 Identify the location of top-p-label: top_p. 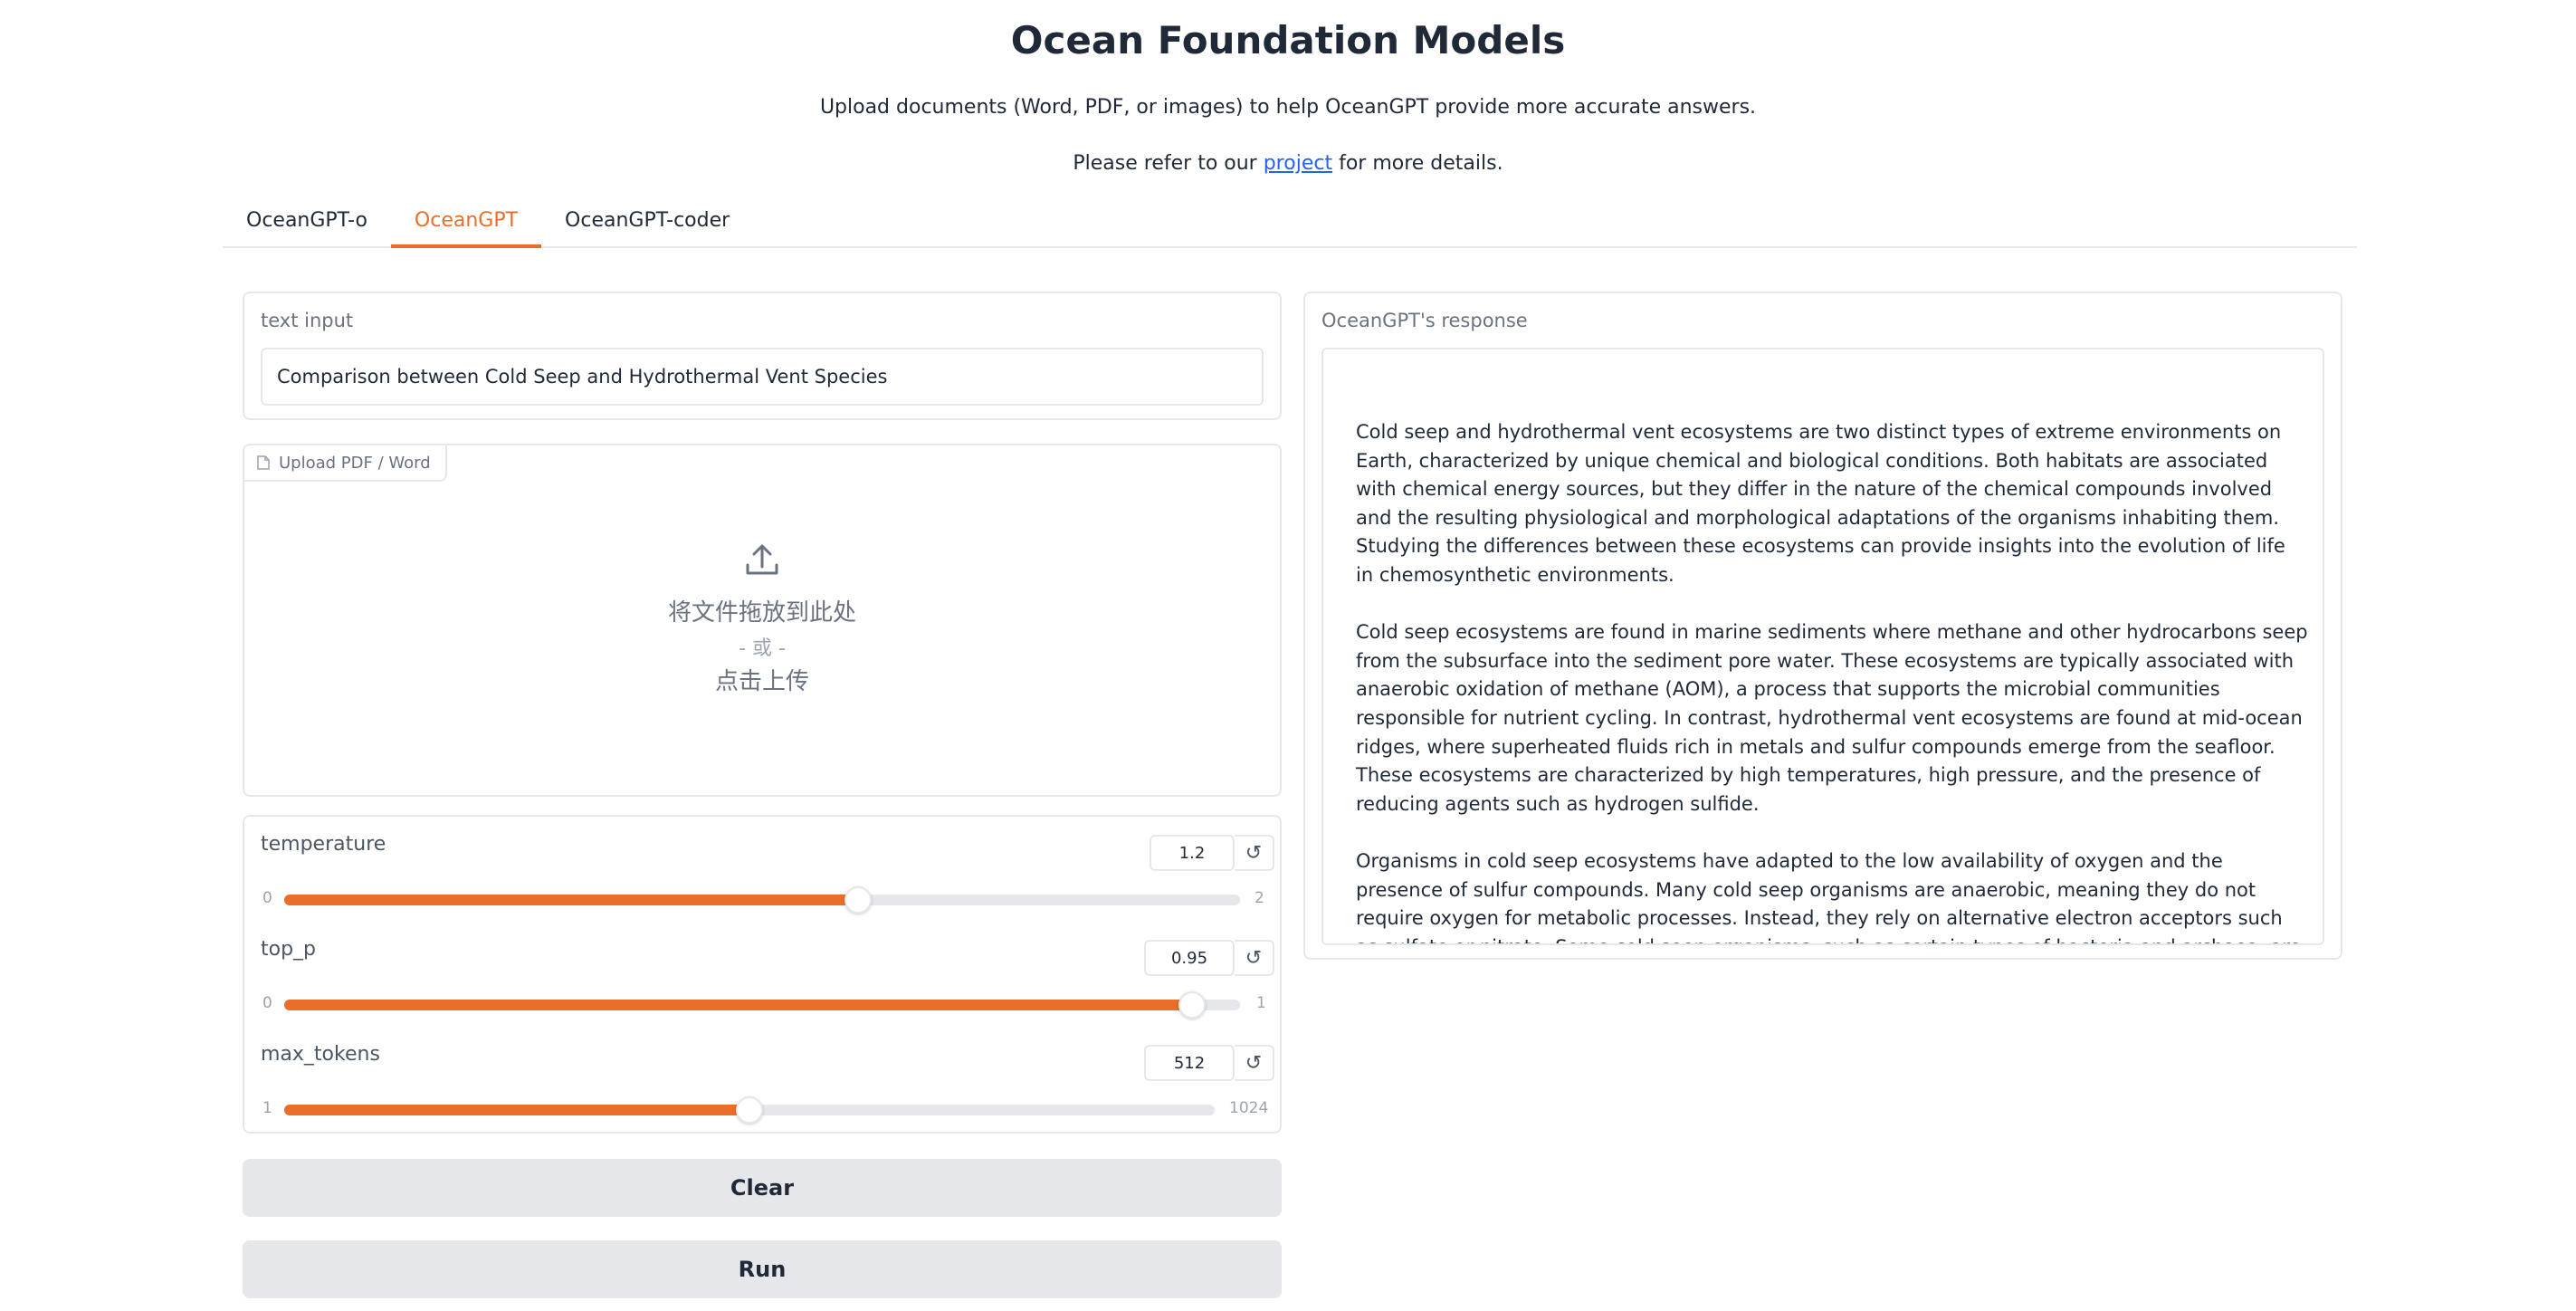
(289, 949).